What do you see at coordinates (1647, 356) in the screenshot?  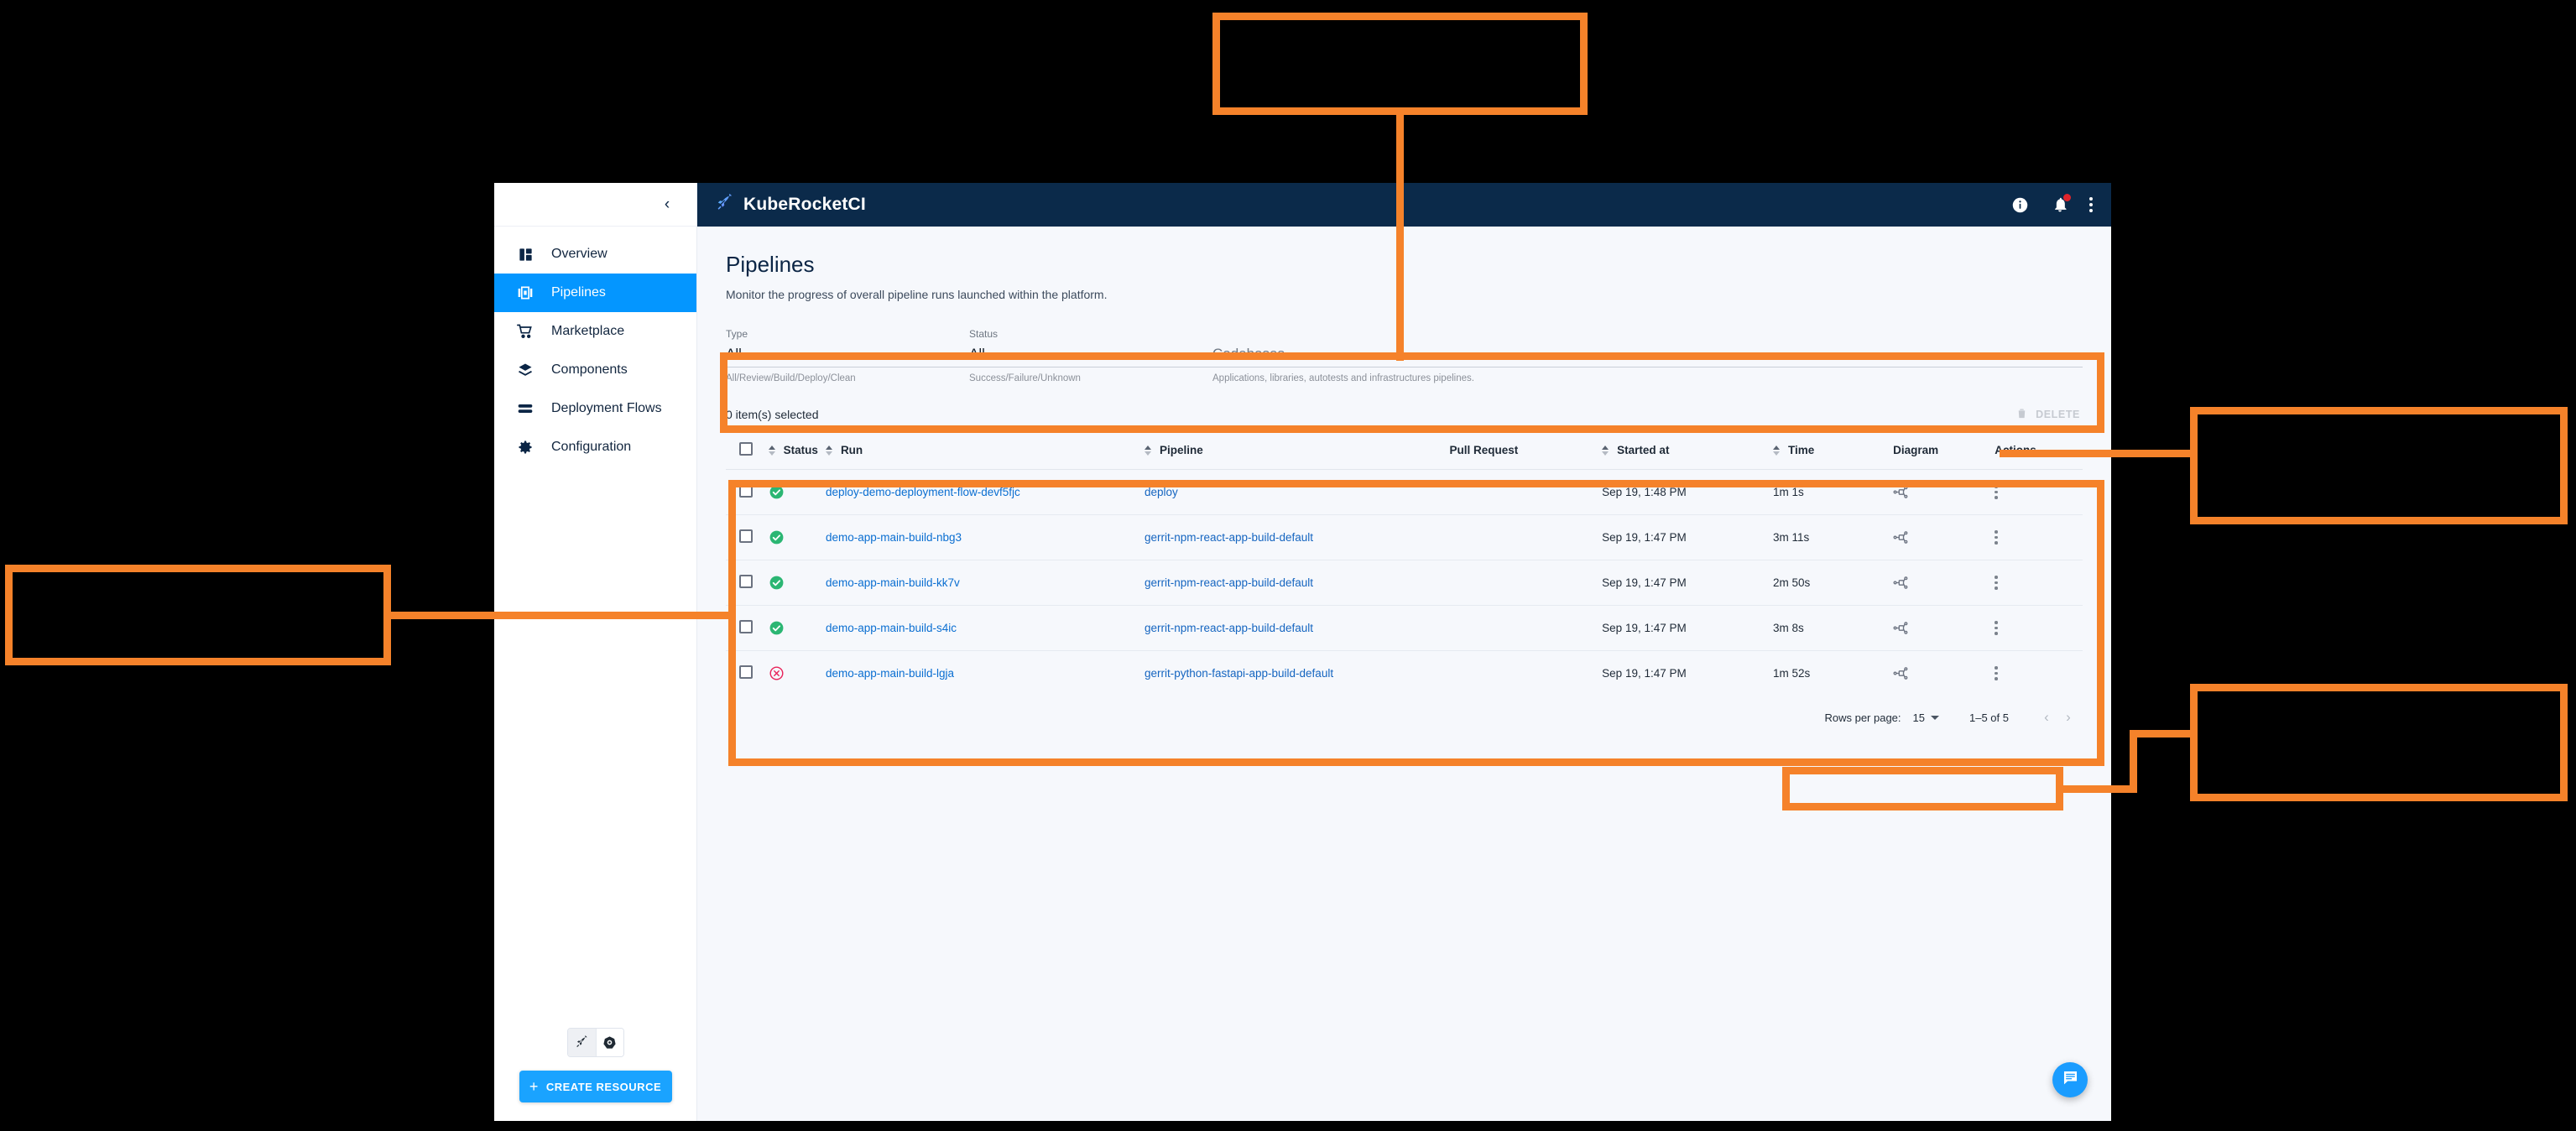 I see `filter-codebases-input: Codebases` at bounding box center [1647, 356].